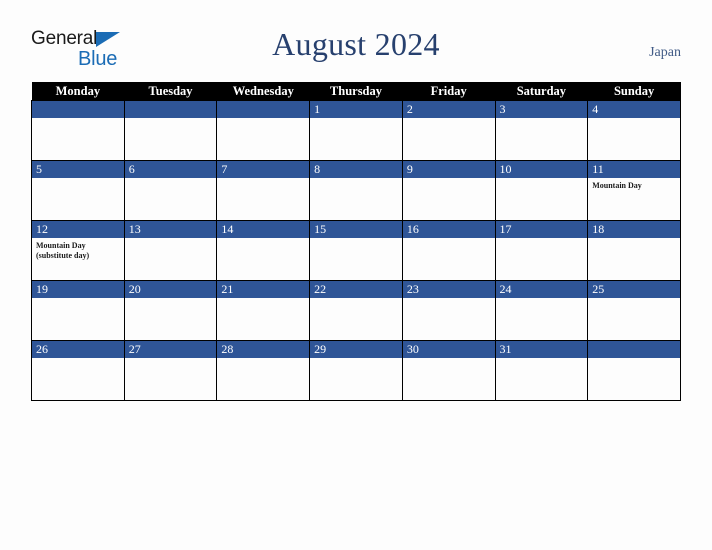  I want to click on day-events: Mountain Day, so click(634, 184).